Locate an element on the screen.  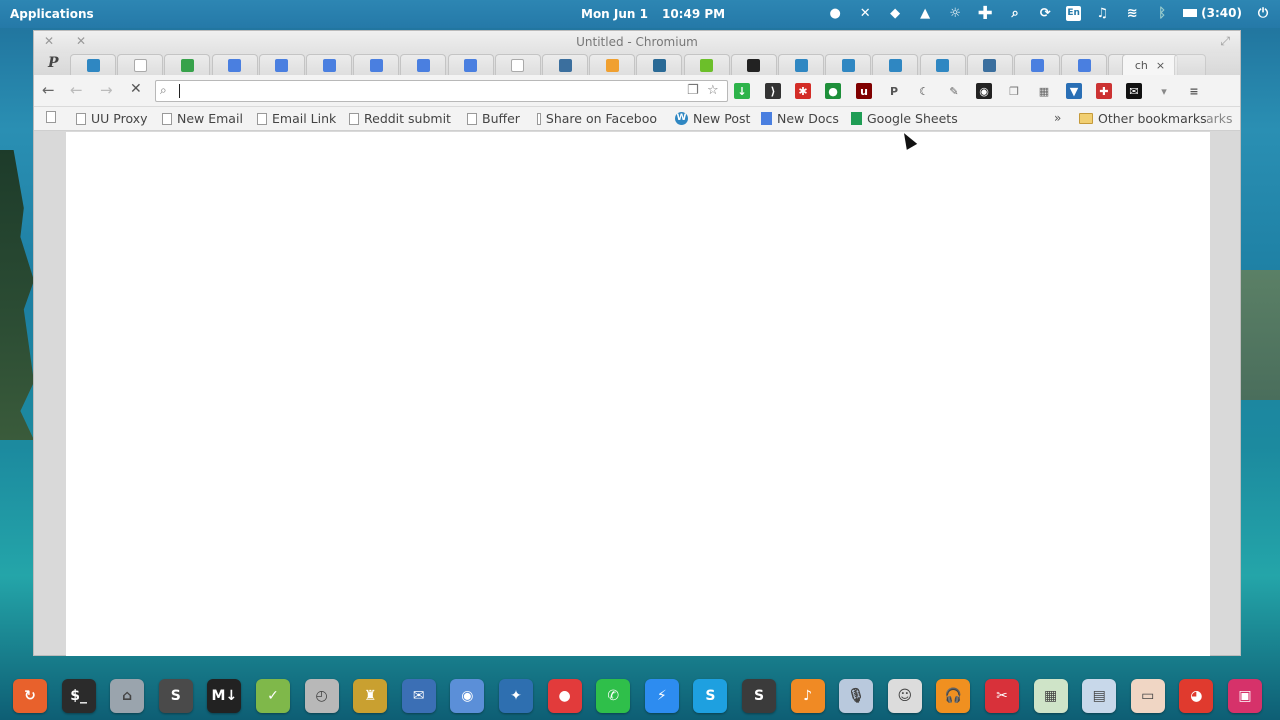
chromium-icon: ◉ is located at coordinates (467, 696).